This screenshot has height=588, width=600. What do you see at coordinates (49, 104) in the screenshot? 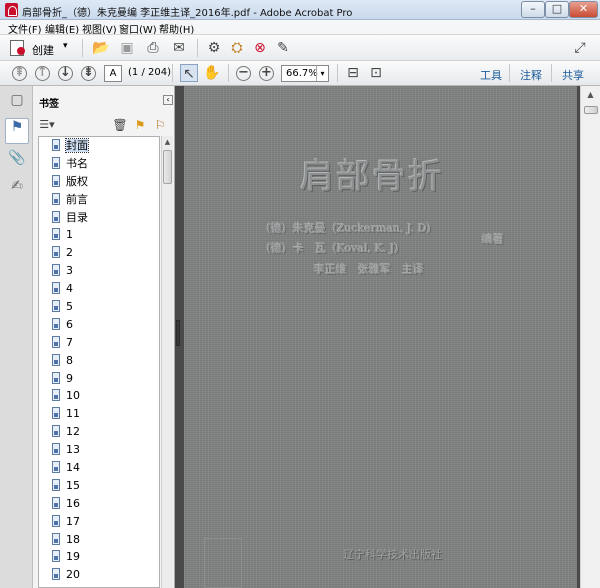
I see `bookmarks-title: 书签` at bounding box center [49, 104].